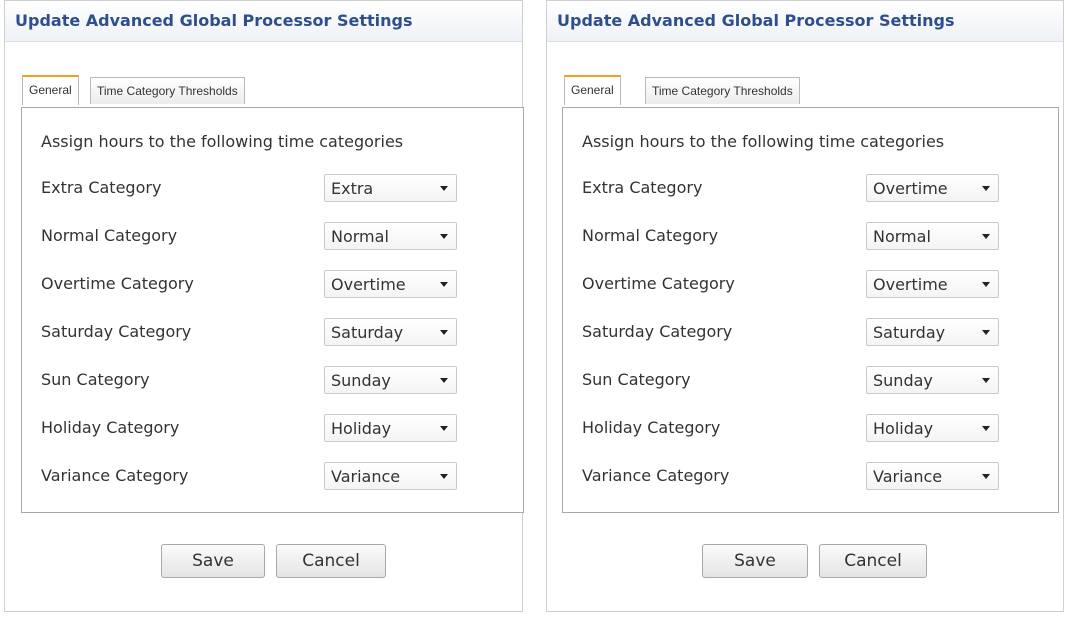  What do you see at coordinates (352, 188) in the screenshot?
I see `selected-value: Extra` at bounding box center [352, 188].